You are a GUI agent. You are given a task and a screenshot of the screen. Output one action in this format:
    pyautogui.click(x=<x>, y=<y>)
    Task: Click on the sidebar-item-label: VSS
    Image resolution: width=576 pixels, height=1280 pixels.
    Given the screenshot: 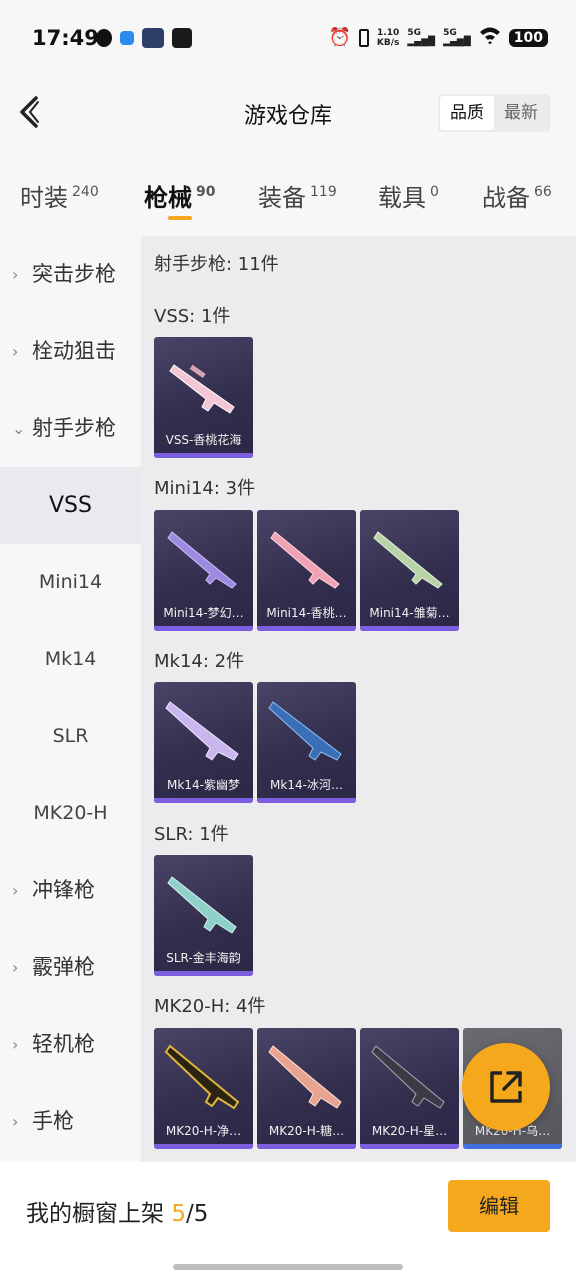 What is the action you would take?
    pyautogui.click(x=70, y=505)
    